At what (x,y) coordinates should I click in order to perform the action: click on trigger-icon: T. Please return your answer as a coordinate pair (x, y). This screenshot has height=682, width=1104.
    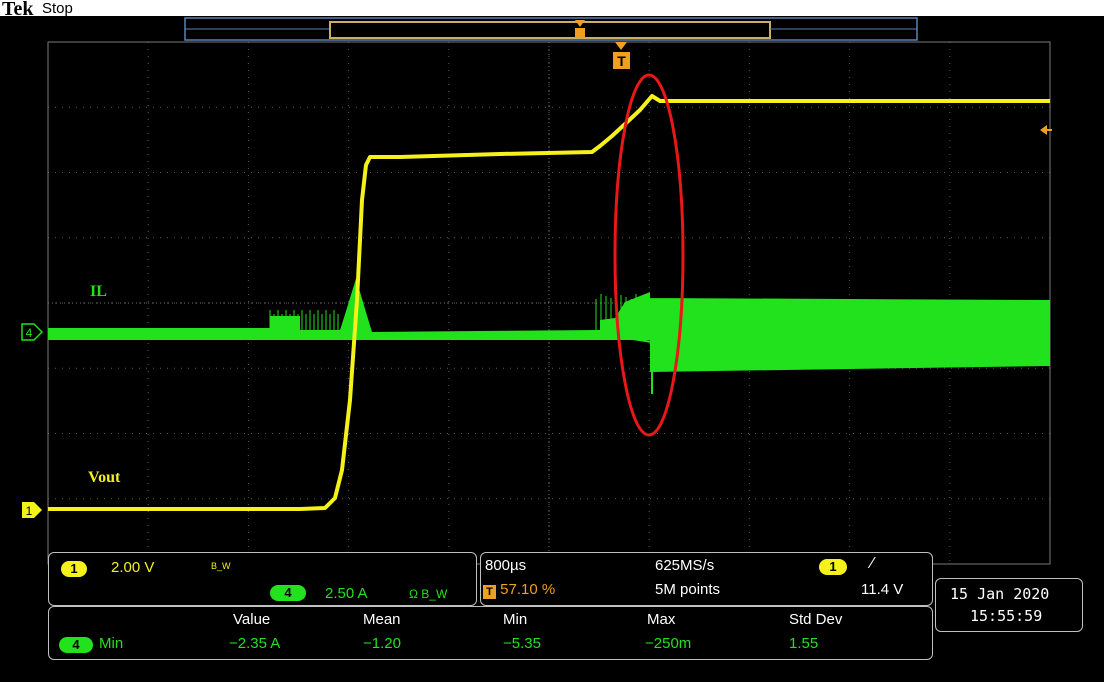
    Looking at the image, I should click on (489, 592).